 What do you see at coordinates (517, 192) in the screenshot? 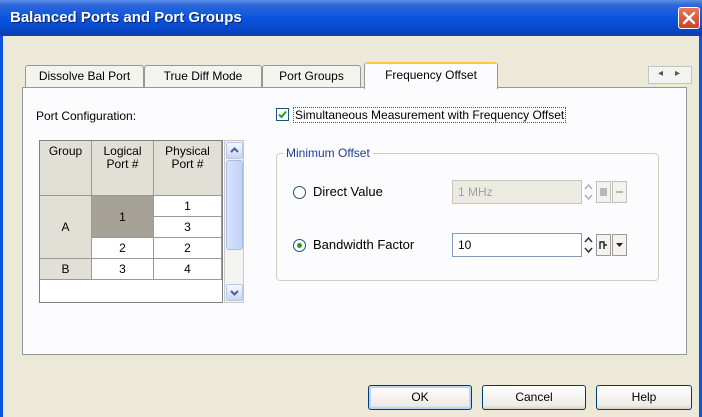
I see `direct-value-input: 1 MHz` at bounding box center [517, 192].